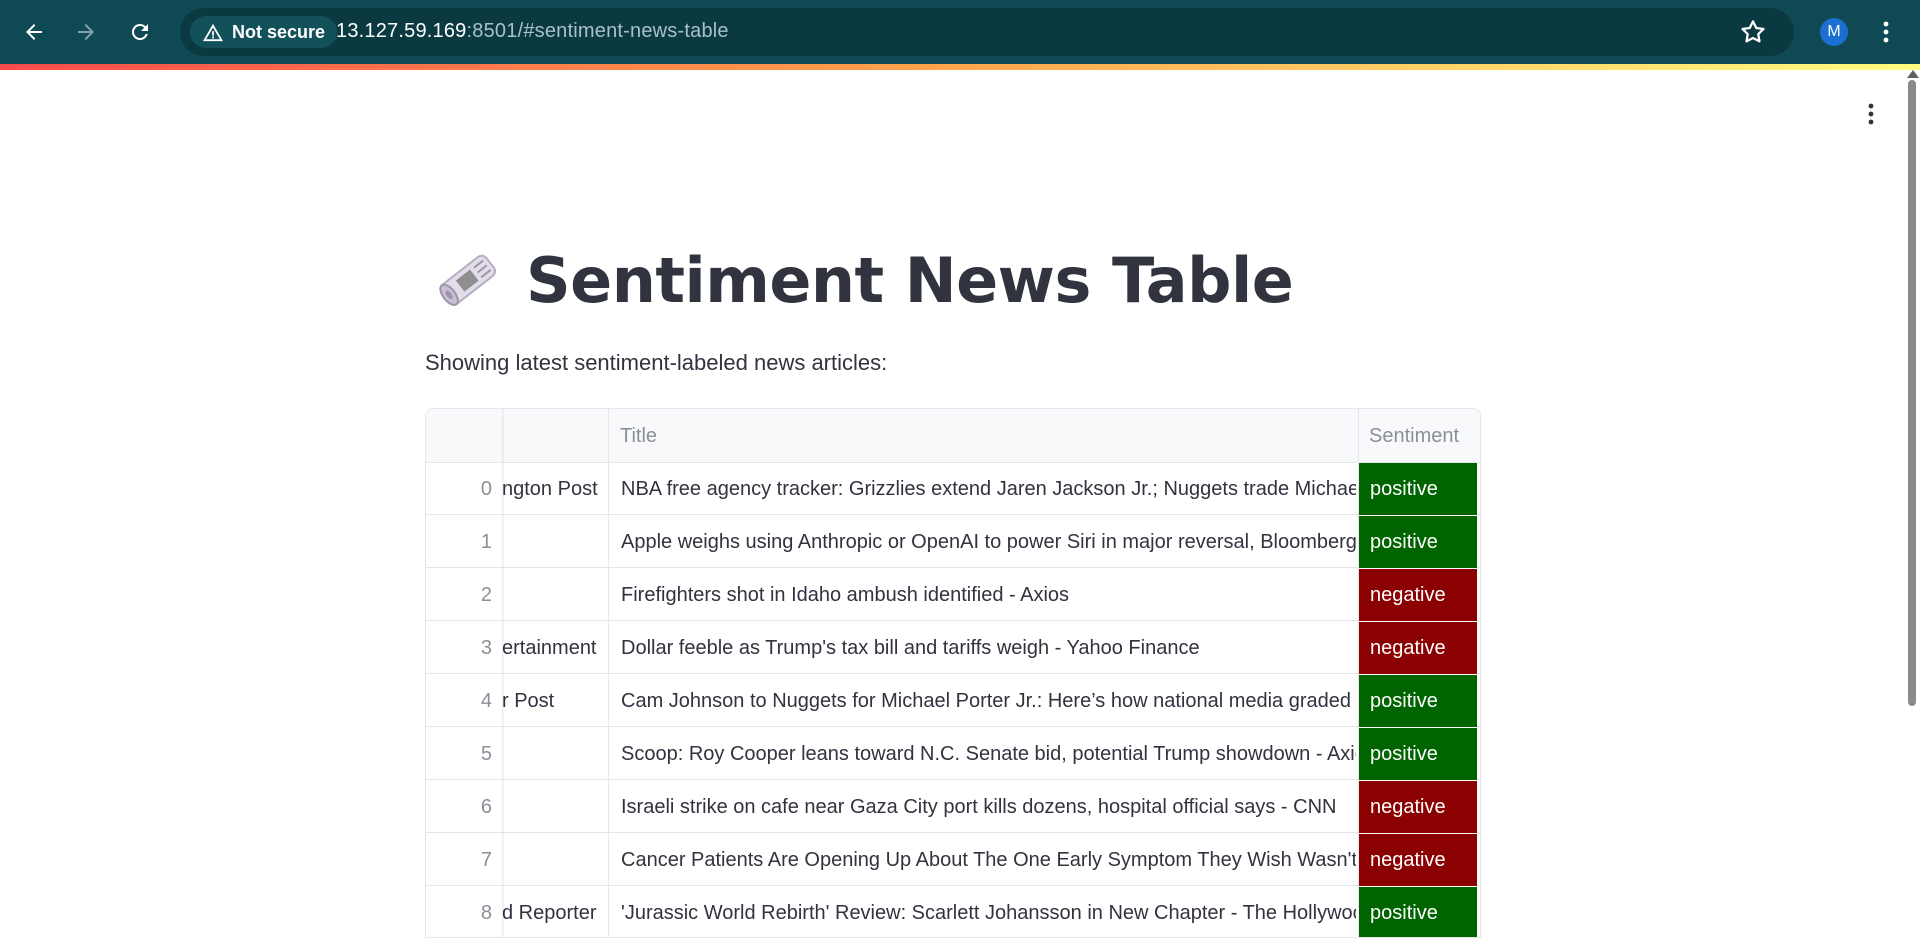 The height and width of the screenshot is (938, 1920). What do you see at coordinates (401, 31) in the screenshot?
I see `url-host: 13.127.59.169` at bounding box center [401, 31].